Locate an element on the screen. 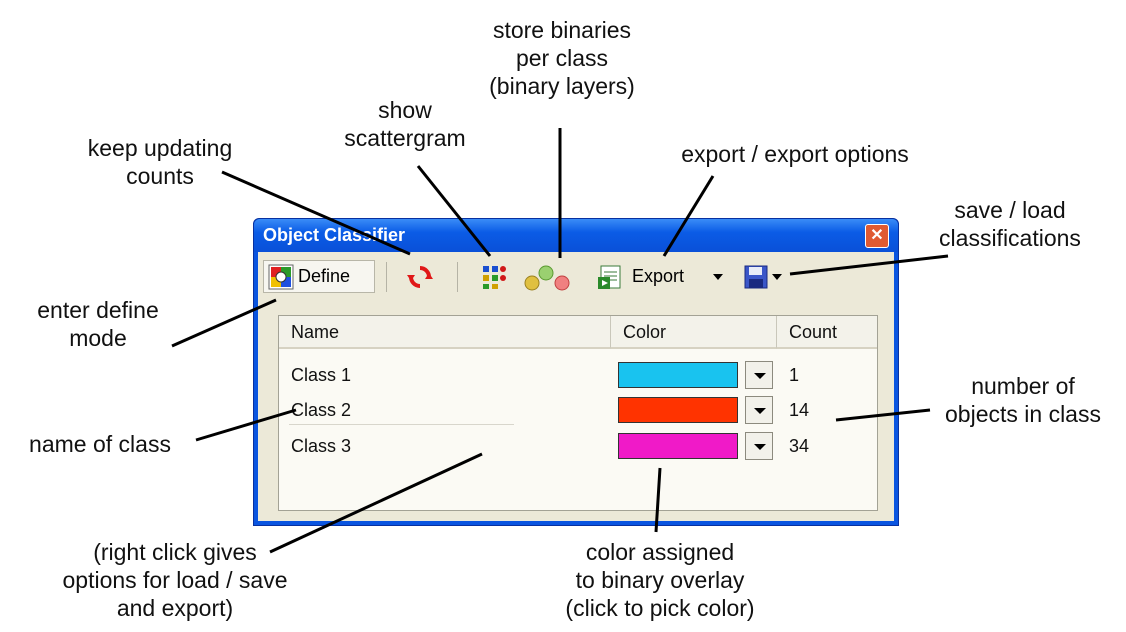 The height and width of the screenshot is (632, 1126). row-divider is located at coordinates (401, 424).